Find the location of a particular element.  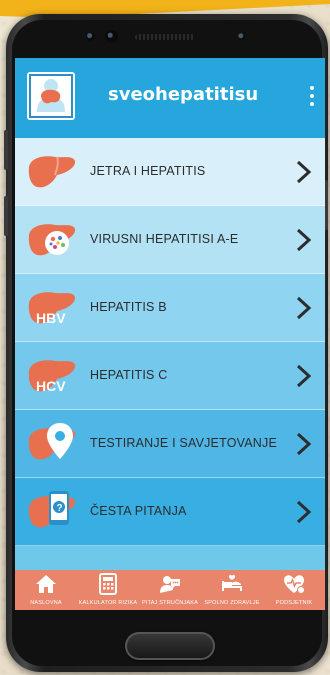

menu-item-label: TESTIRANJE I SAVJETOVANJE is located at coordinates (183, 443).